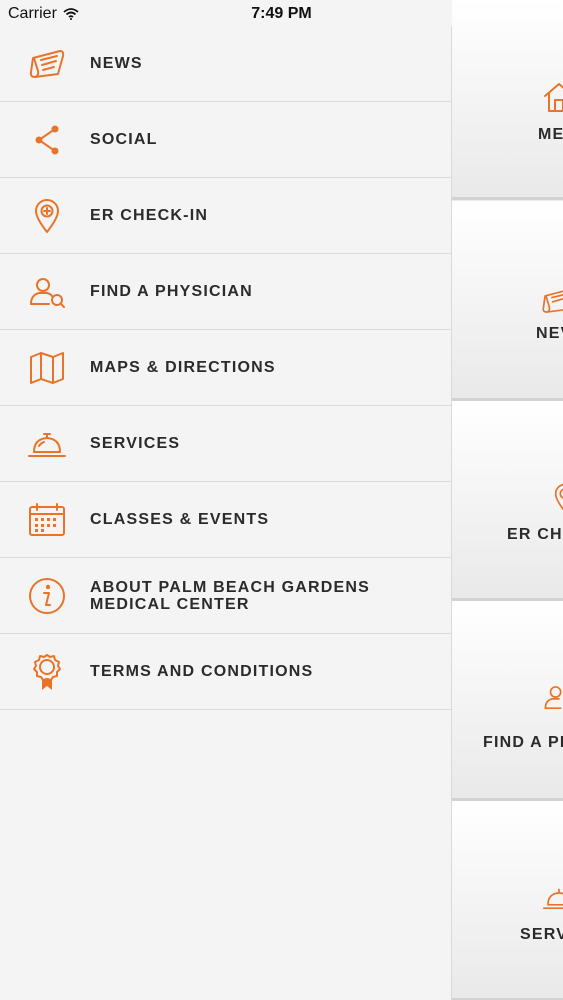  Describe the element at coordinates (47, 596) in the screenshot. I see `info-icon` at that location.